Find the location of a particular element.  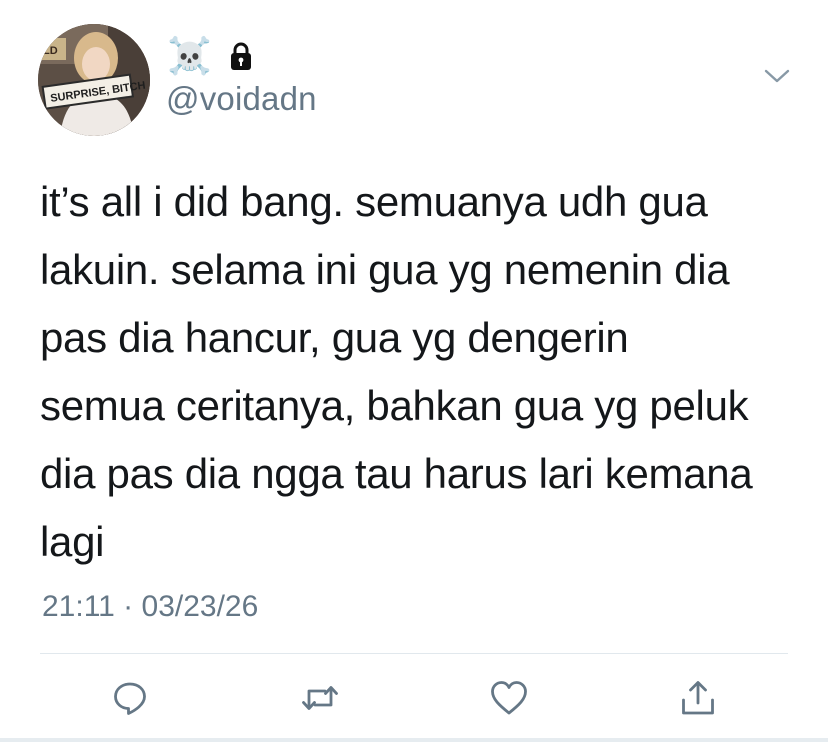

divider is located at coordinates (414, 653).